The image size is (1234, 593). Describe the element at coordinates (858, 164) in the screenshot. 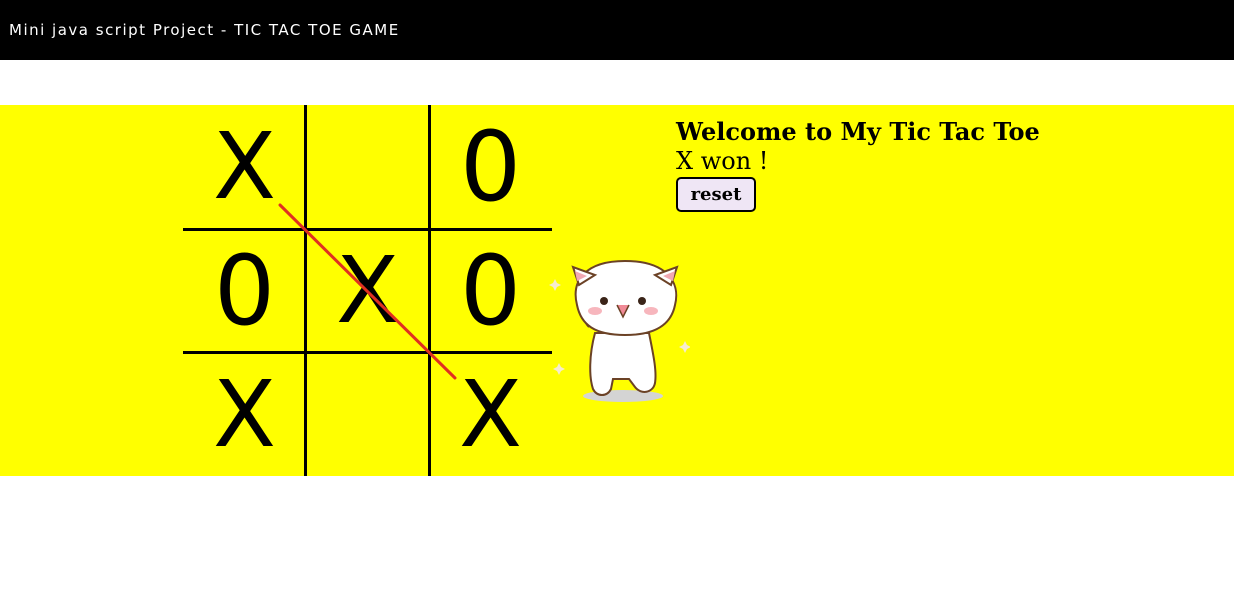

I see `info-panel: Welcome to My Tic Tac Toe X won ! reset` at that location.